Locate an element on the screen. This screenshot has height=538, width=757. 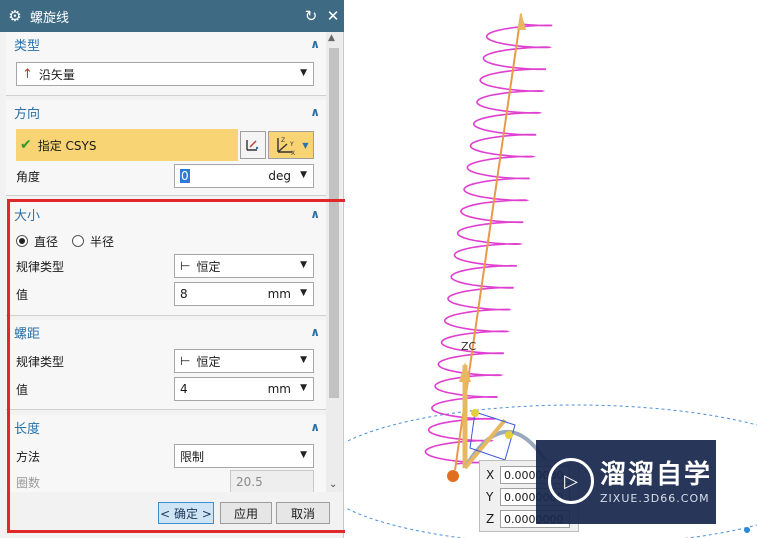
dialog-button-bar: < 确定 > 应用 取消 is located at coordinates (174, 512).